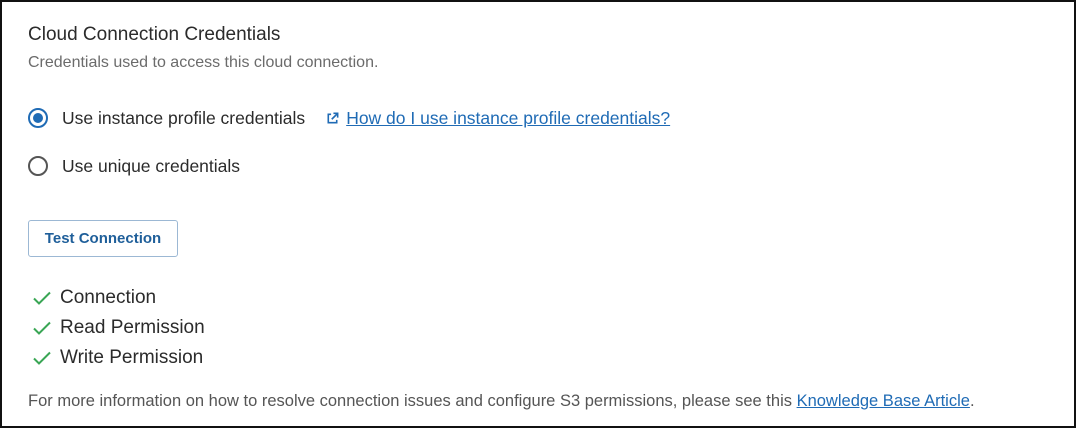 The image size is (1076, 428). I want to click on radio-option-unique-credentials: Use unique credentials, so click(134, 166).